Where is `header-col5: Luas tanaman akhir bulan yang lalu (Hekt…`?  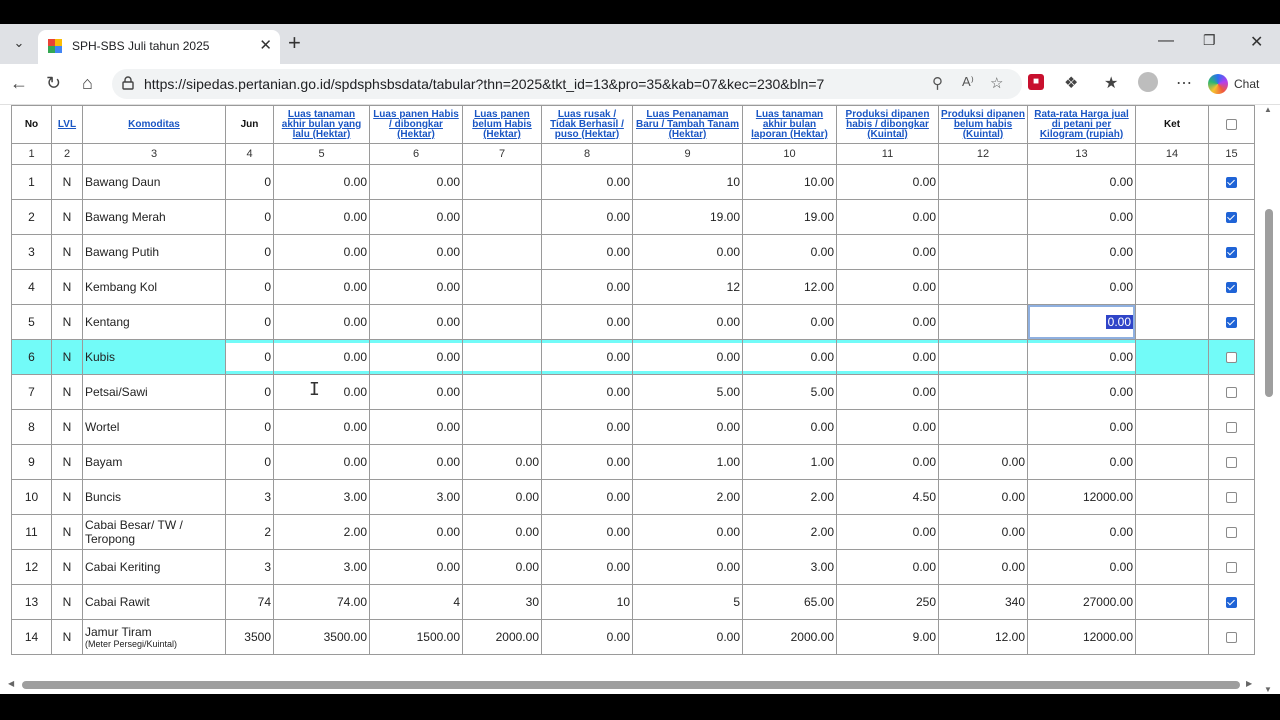
header-col5: Luas tanaman akhir bulan yang lalu (Hekt… is located at coordinates (321, 124).